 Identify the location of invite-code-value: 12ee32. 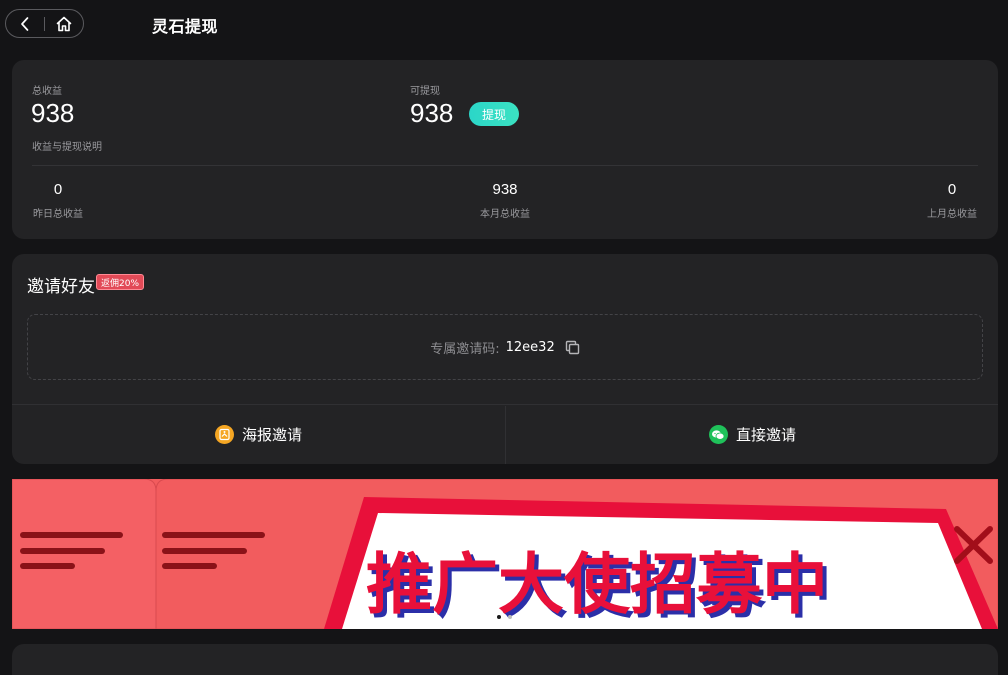
(530, 347).